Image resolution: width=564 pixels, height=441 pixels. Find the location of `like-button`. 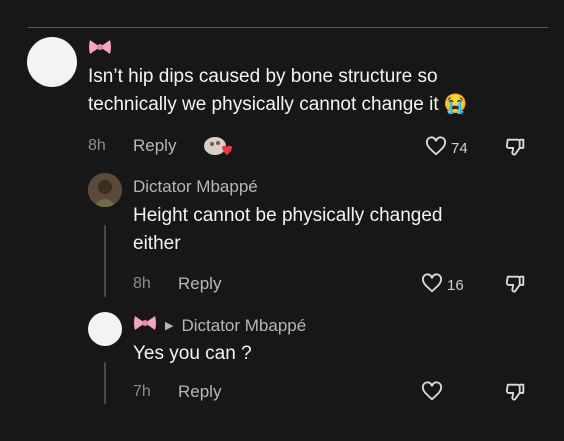

like-button is located at coordinates (434, 393).